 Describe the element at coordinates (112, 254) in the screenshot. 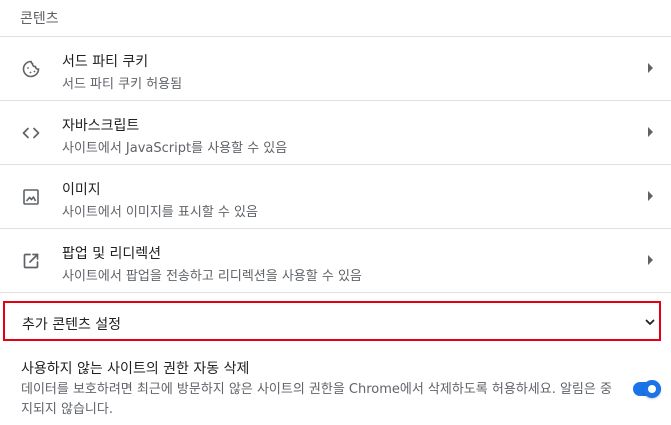

I see `row-label: 팝업 및 리디렉션` at that location.